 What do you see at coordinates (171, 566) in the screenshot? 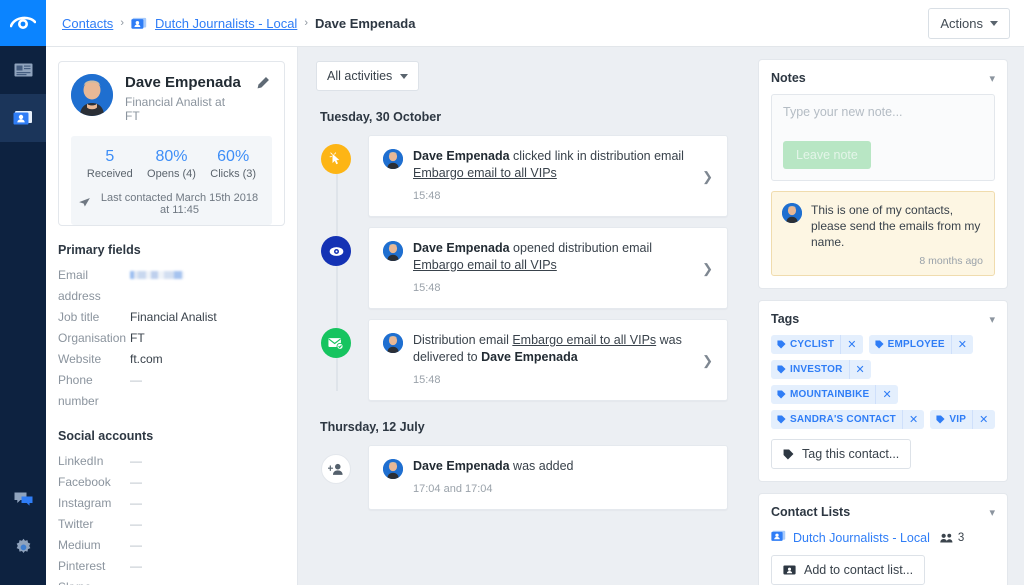
I see `field-pinterest: Pinterest —` at bounding box center [171, 566].